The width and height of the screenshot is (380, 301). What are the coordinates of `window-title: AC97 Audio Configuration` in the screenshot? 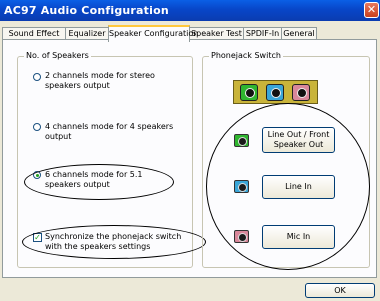 It's located at (86, 10).